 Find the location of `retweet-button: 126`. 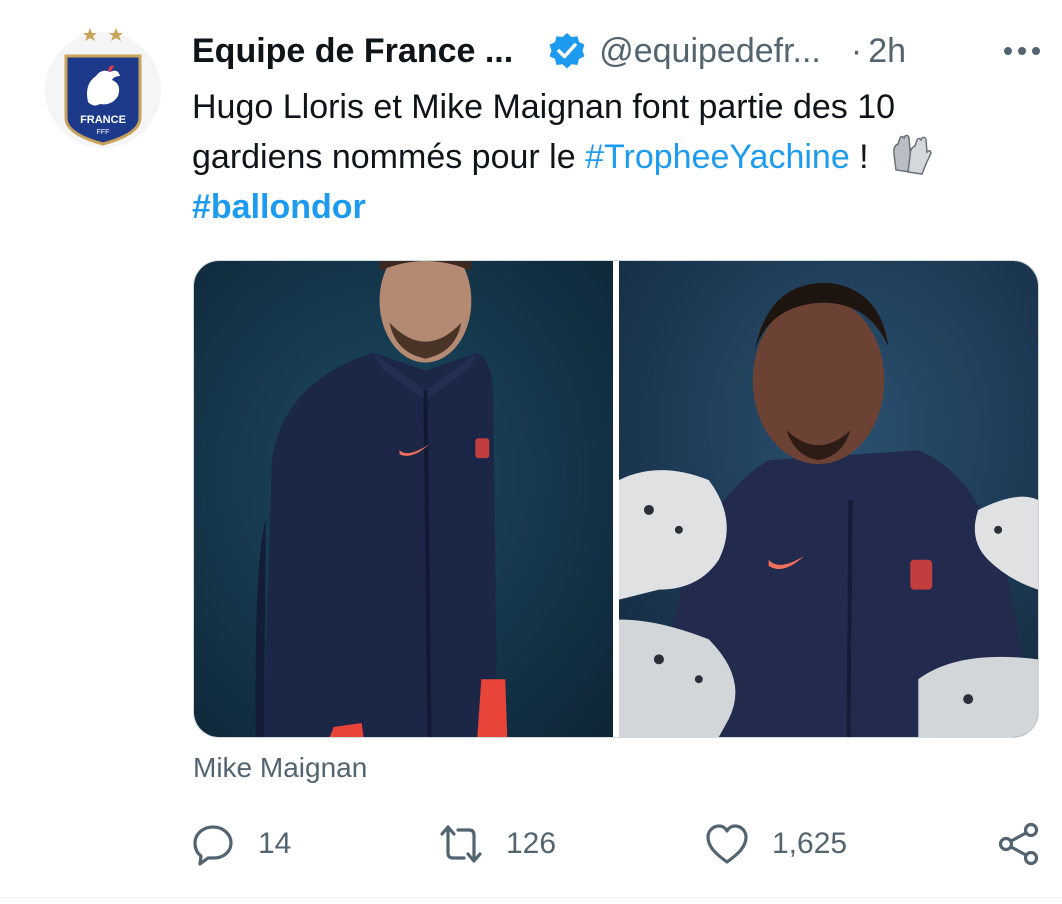

retweet-button: 126 is located at coordinates (497, 844).